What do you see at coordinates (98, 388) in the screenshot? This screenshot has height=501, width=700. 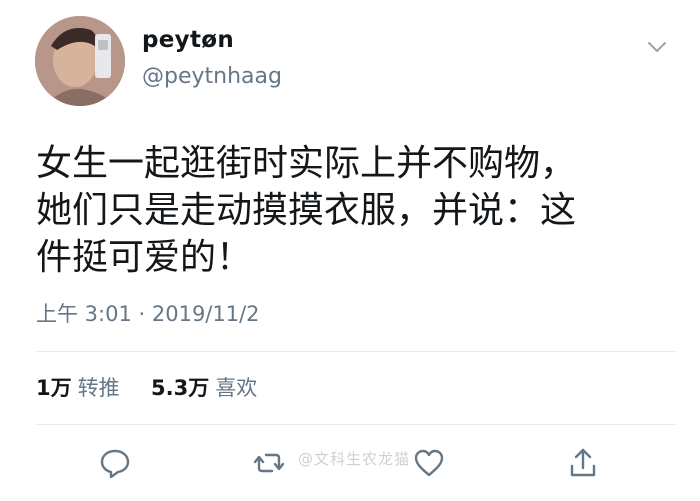 I see `retweets-label: 转推` at bounding box center [98, 388].